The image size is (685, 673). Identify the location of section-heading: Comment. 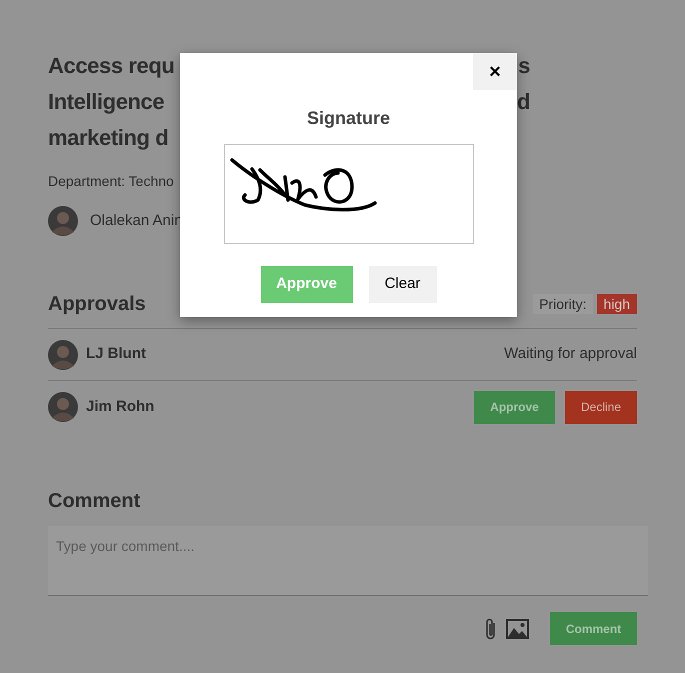
(95, 501).